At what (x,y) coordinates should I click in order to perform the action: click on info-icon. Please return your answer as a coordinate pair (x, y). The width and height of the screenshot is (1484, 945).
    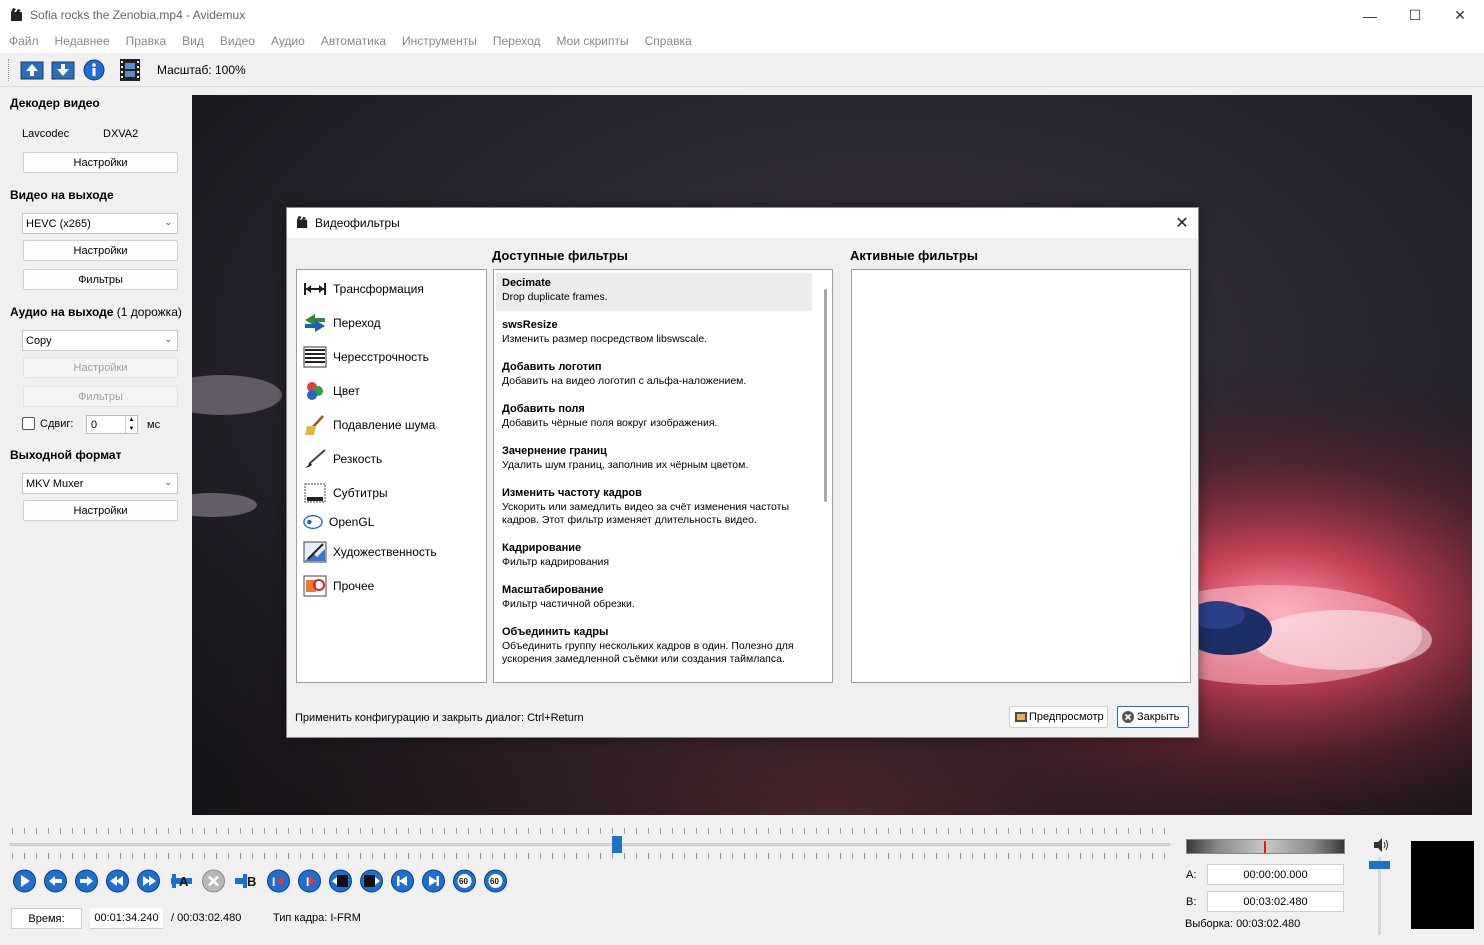
    Looking at the image, I should click on (94, 70).